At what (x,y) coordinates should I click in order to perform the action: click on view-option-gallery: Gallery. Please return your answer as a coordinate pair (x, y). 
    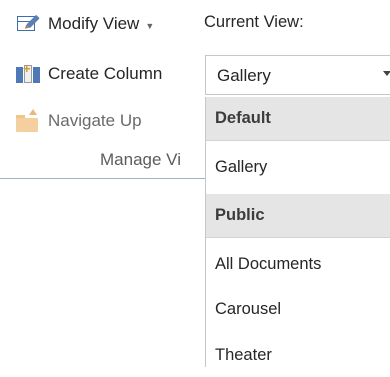
    Looking at the image, I should click on (298, 167).